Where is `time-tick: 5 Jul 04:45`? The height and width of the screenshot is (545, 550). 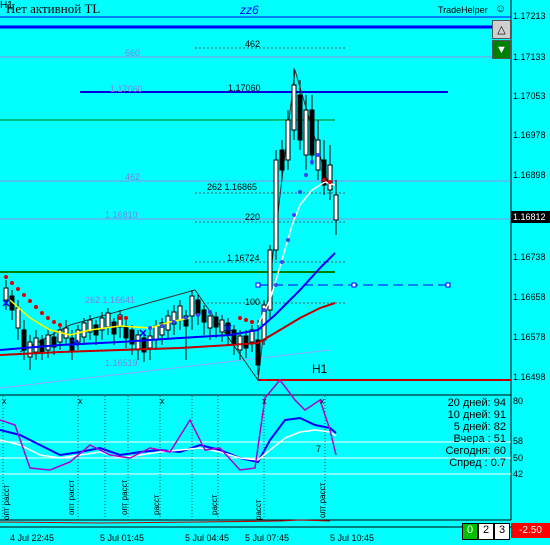
time-tick: 5 Jul 04:45 is located at coordinates (207, 538).